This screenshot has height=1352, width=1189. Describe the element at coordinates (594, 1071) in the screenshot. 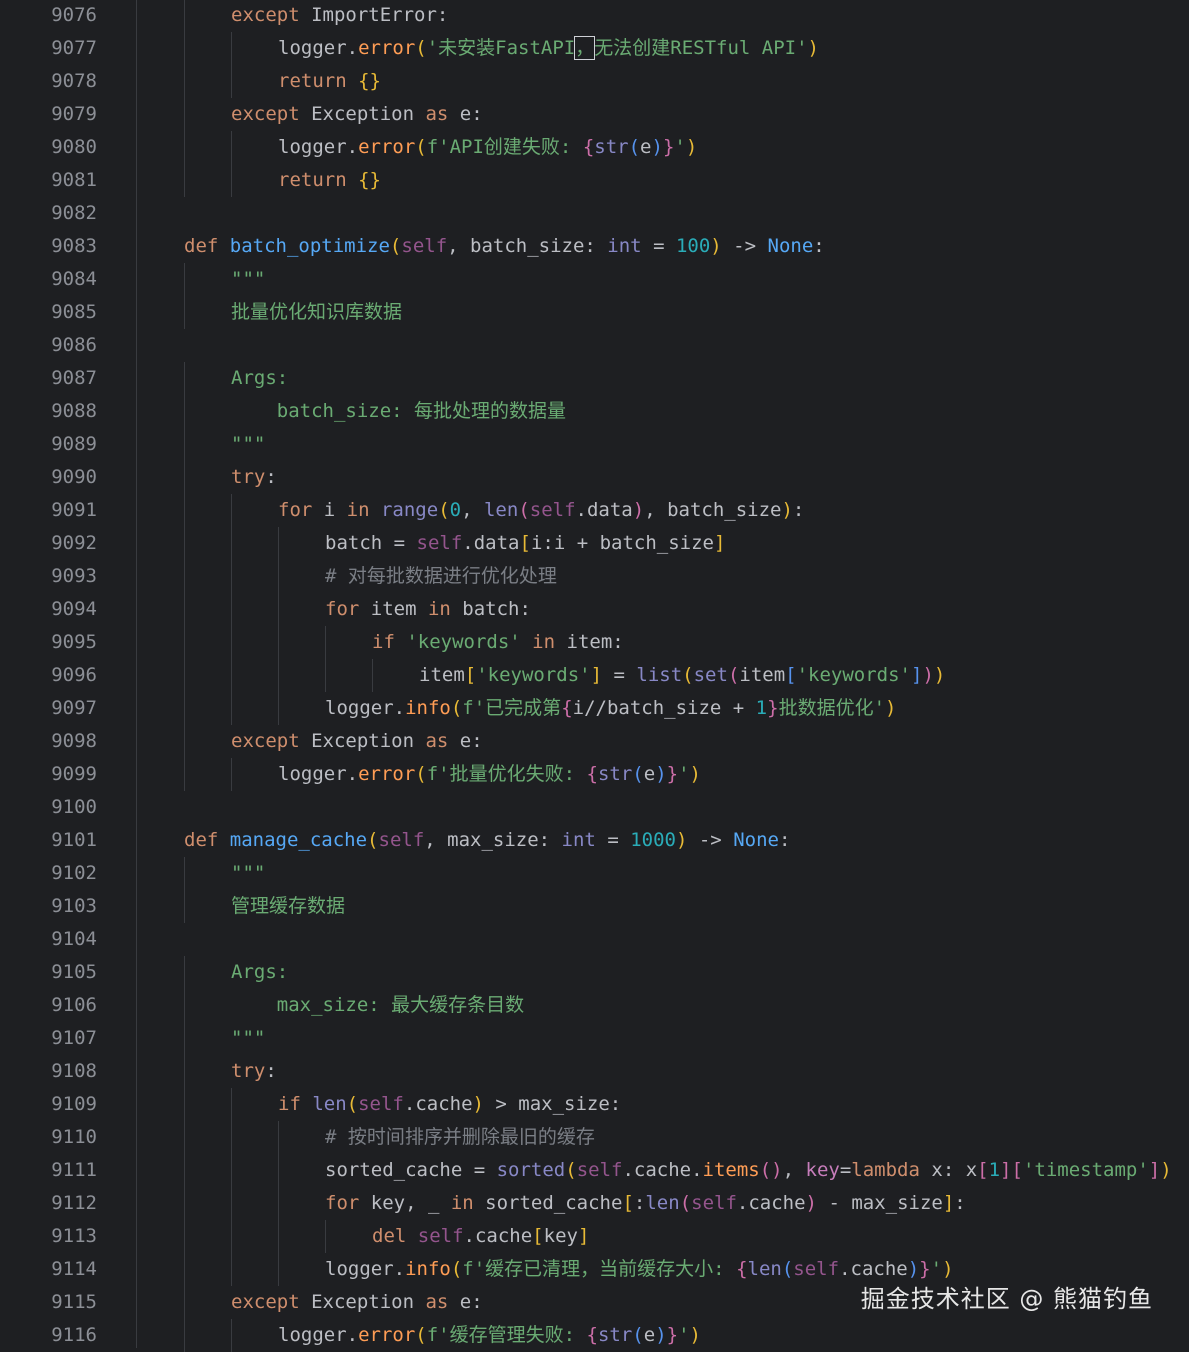

I see `code-line: 9108 try:` at that location.